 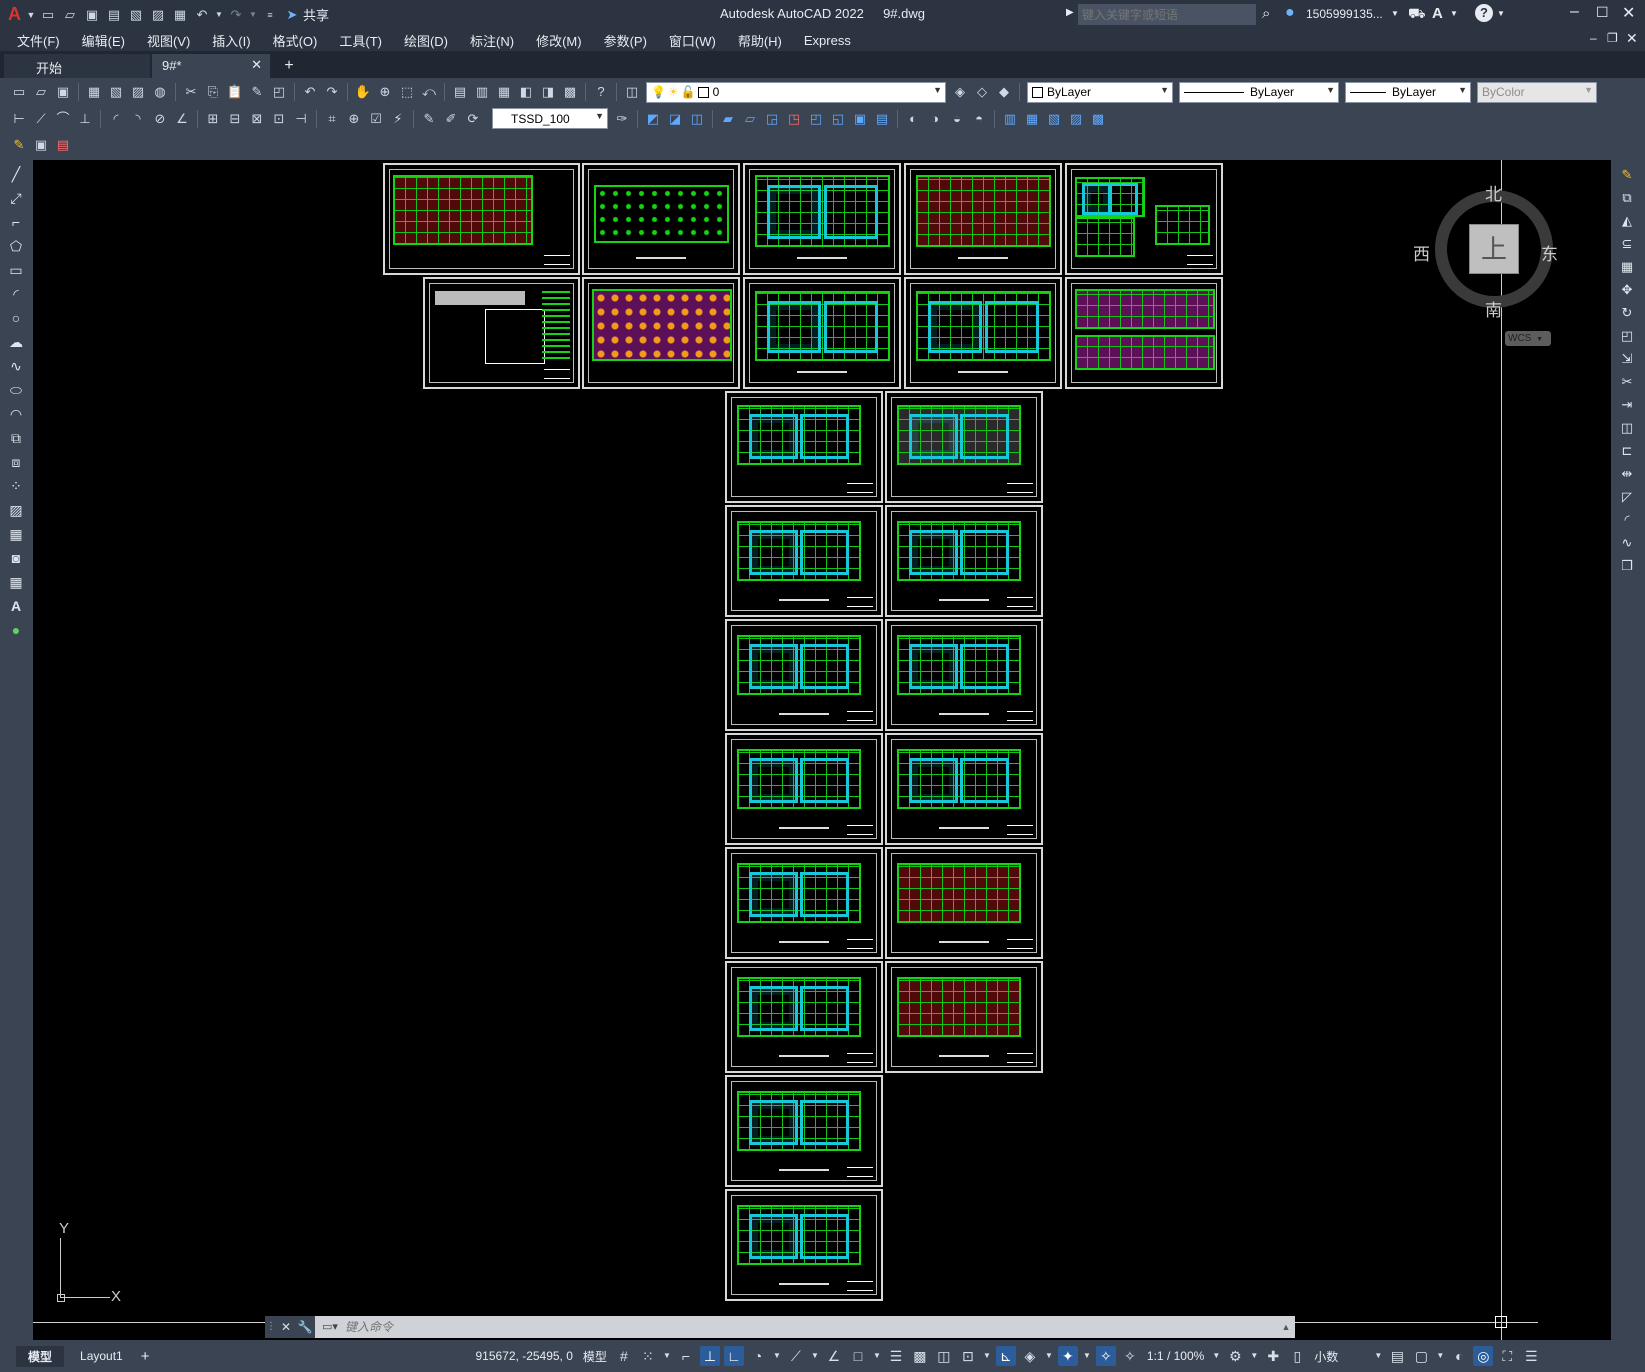 What do you see at coordinates (920, 1356) in the screenshot?
I see `transparency-icon: ▩` at bounding box center [920, 1356].